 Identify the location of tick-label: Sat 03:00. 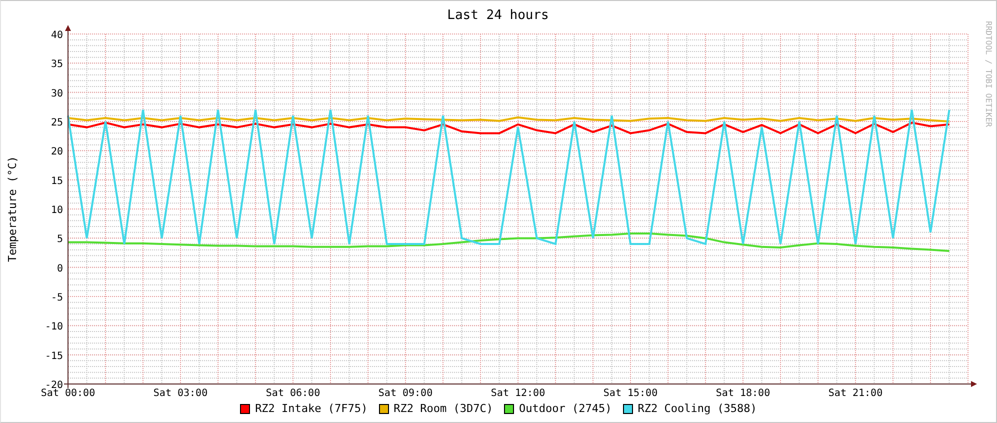
(180, 393).